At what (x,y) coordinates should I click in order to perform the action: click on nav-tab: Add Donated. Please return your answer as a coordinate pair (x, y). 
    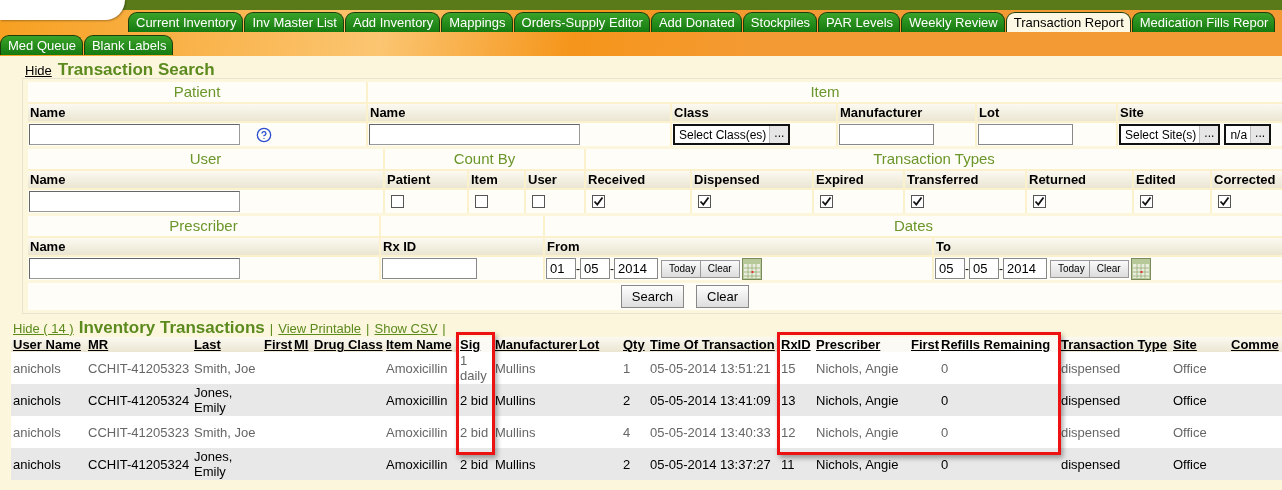
    Looking at the image, I should click on (696, 22).